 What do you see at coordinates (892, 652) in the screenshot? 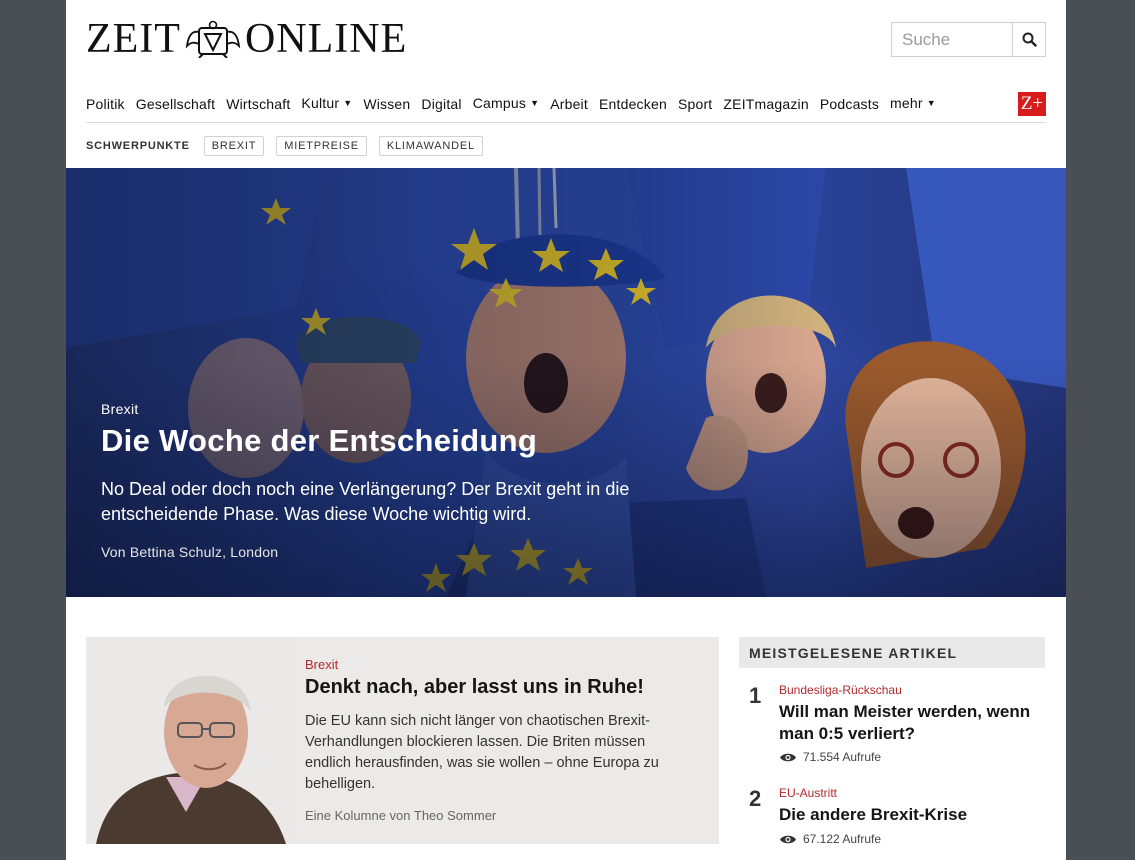
I see `meistgelesen-heading: MEISTGELESENE ARTIKEL` at bounding box center [892, 652].